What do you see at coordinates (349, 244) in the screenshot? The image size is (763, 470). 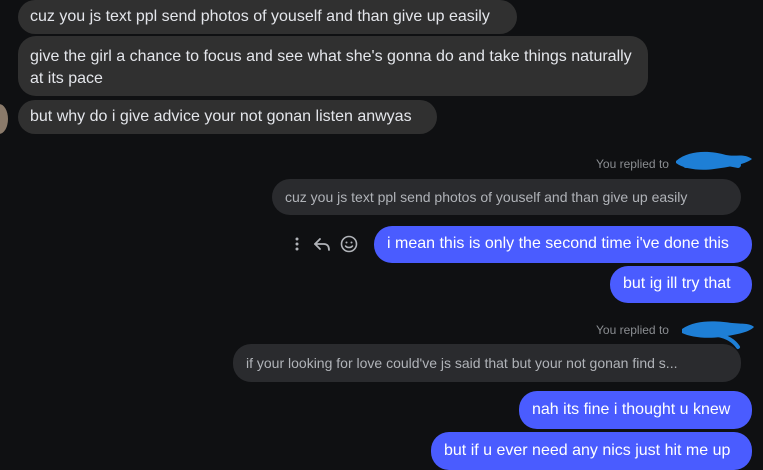 I see `smiley-icon` at bounding box center [349, 244].